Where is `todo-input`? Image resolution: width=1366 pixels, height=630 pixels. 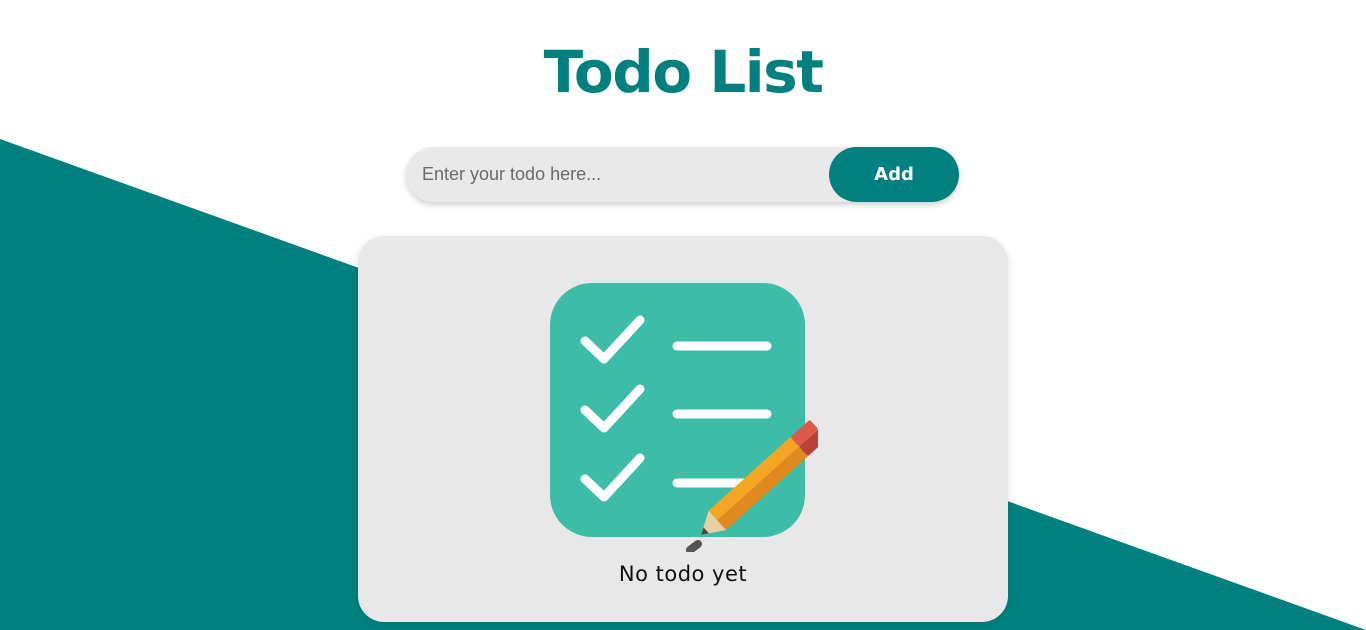 todo-input is located at coordinates (617, 174).